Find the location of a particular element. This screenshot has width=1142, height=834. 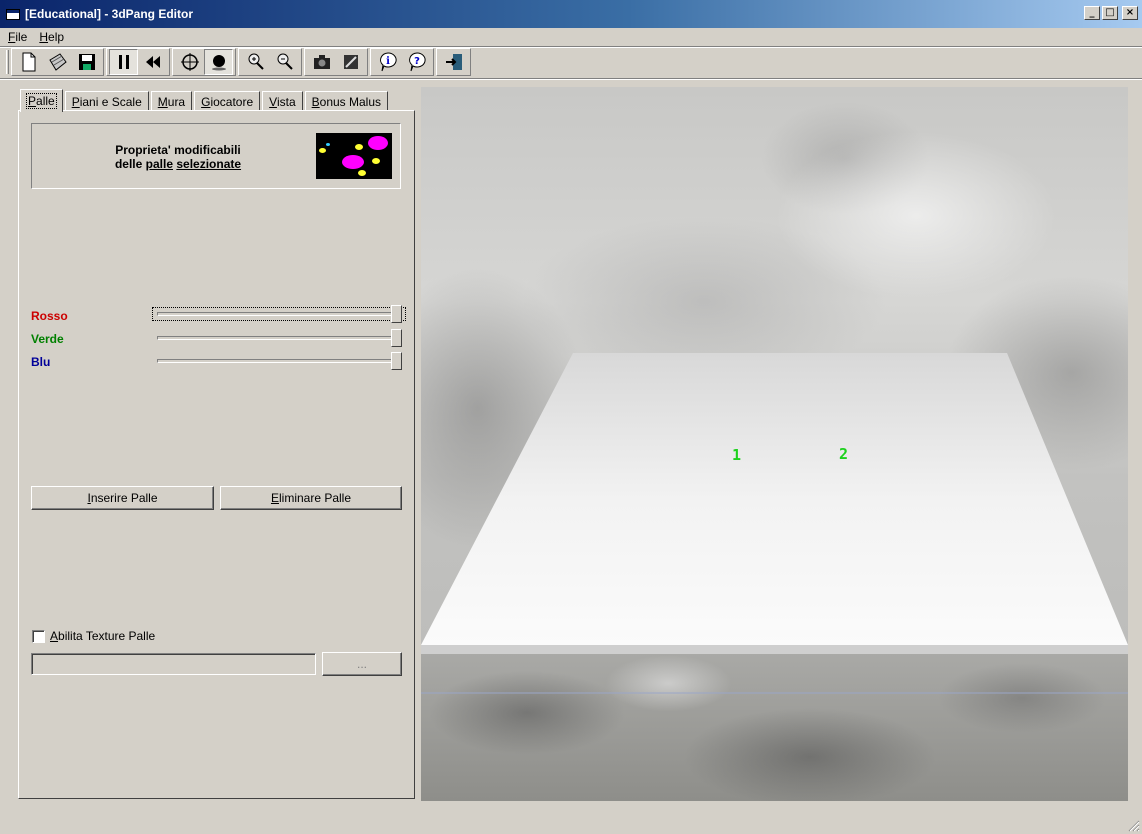

delete-balls-label: Eliminare Palle is located at coordinates (311, 498).